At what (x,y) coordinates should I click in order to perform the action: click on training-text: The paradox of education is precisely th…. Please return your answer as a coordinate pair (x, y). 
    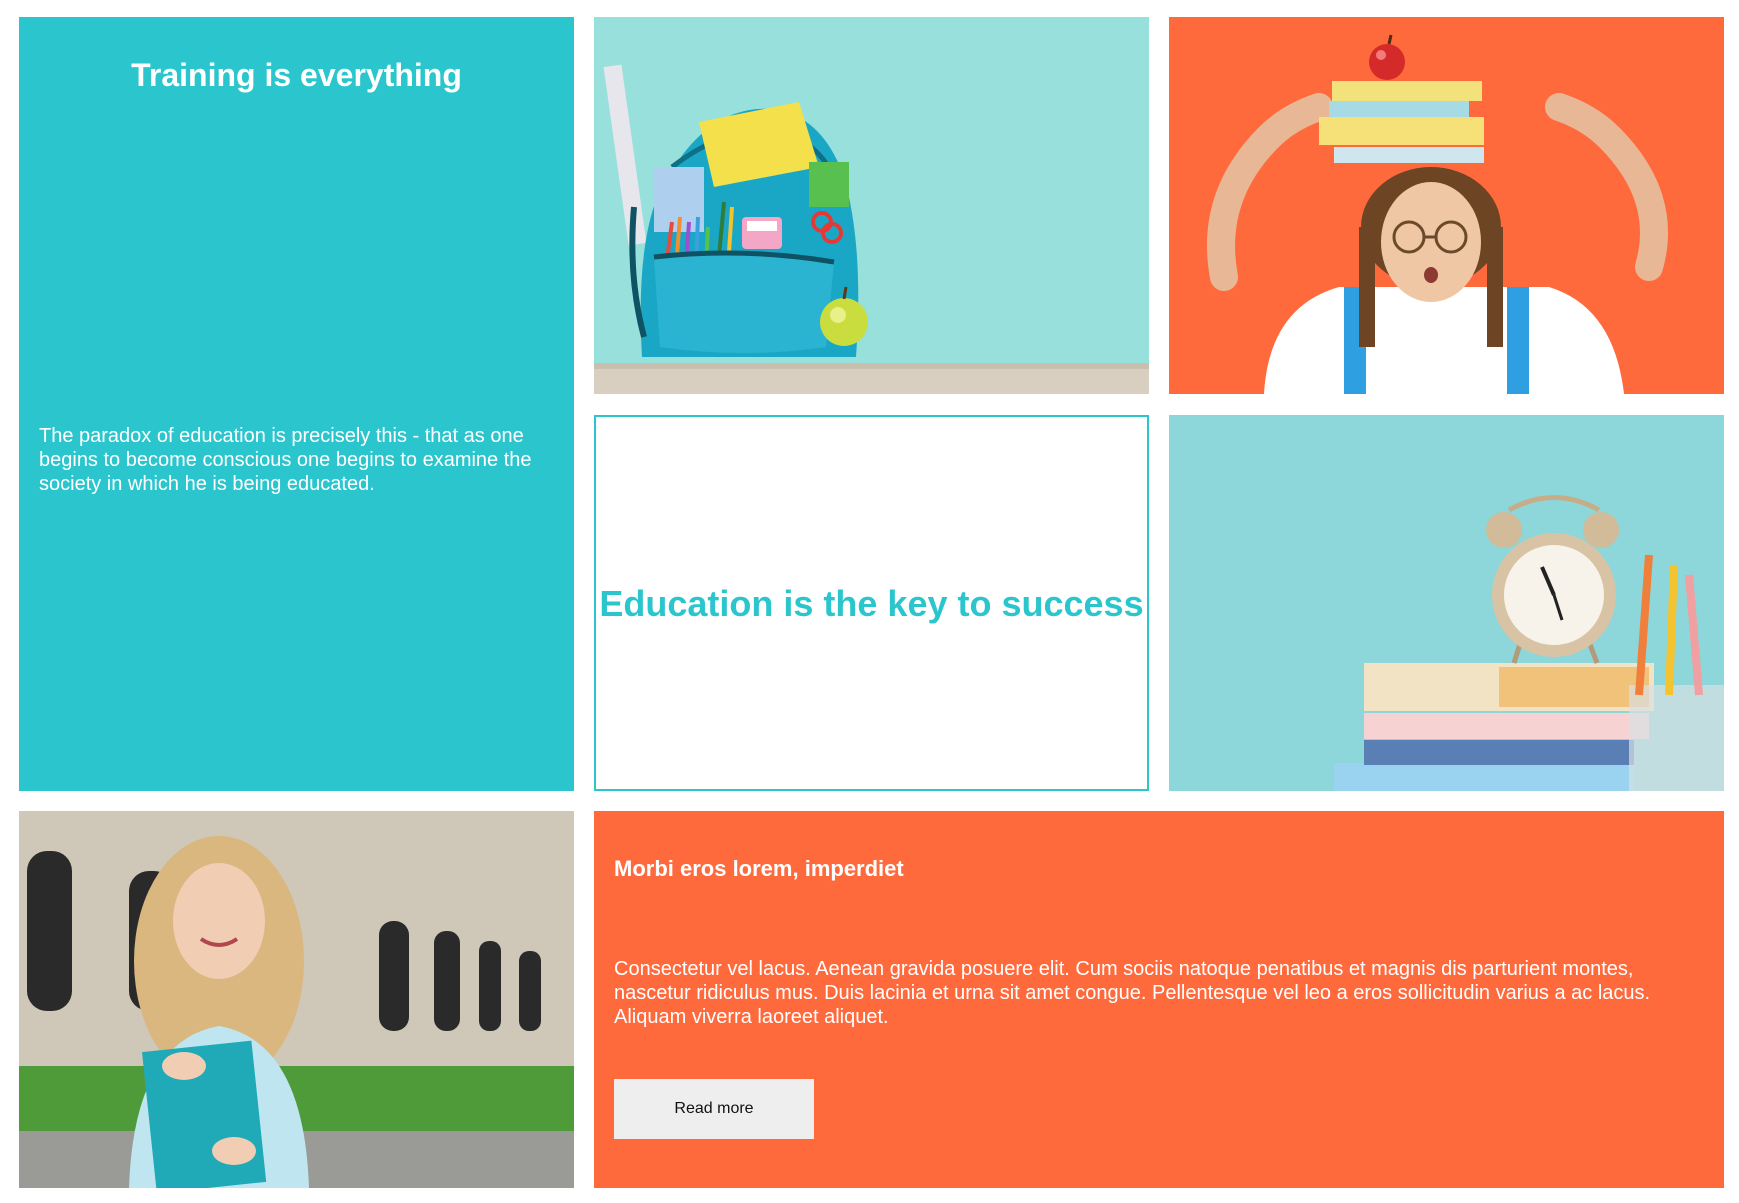
    Looking at the image, I should click on (285, 460).